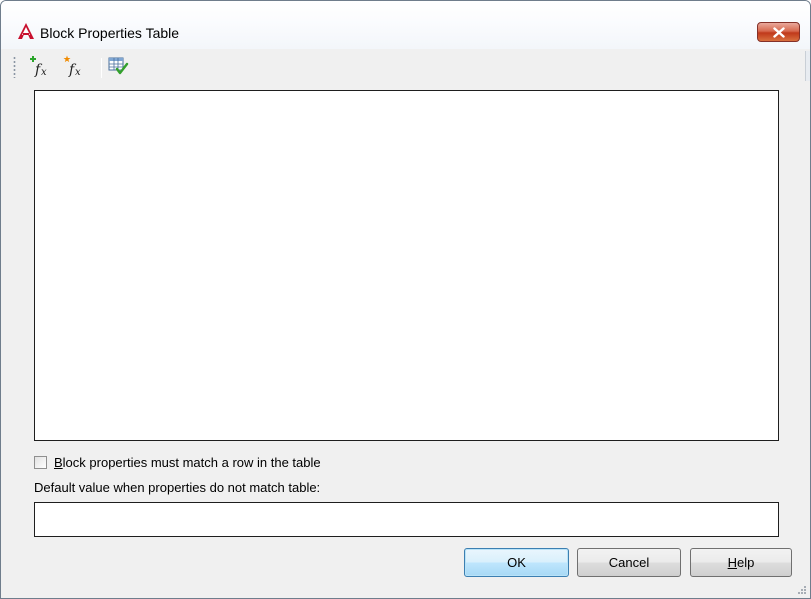 The image size is (811, 599). I want to click on audit-table-button, so click(118, 66).